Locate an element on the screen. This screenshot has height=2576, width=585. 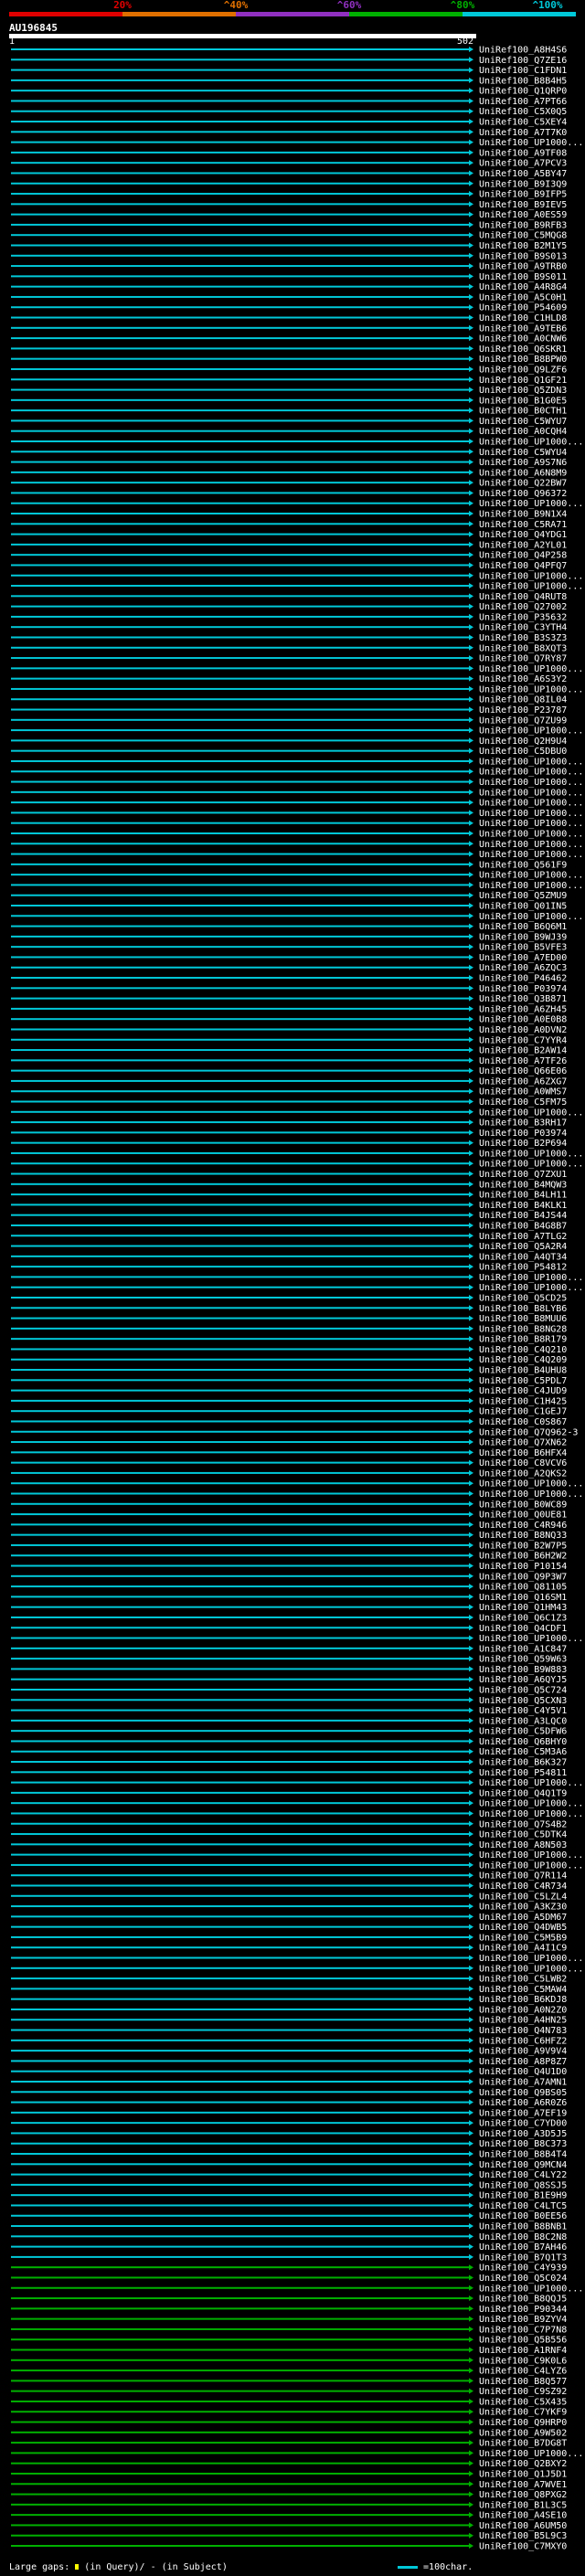
hit-row: UniRef100_C4LY22 is located at coordinates (289, 2175).